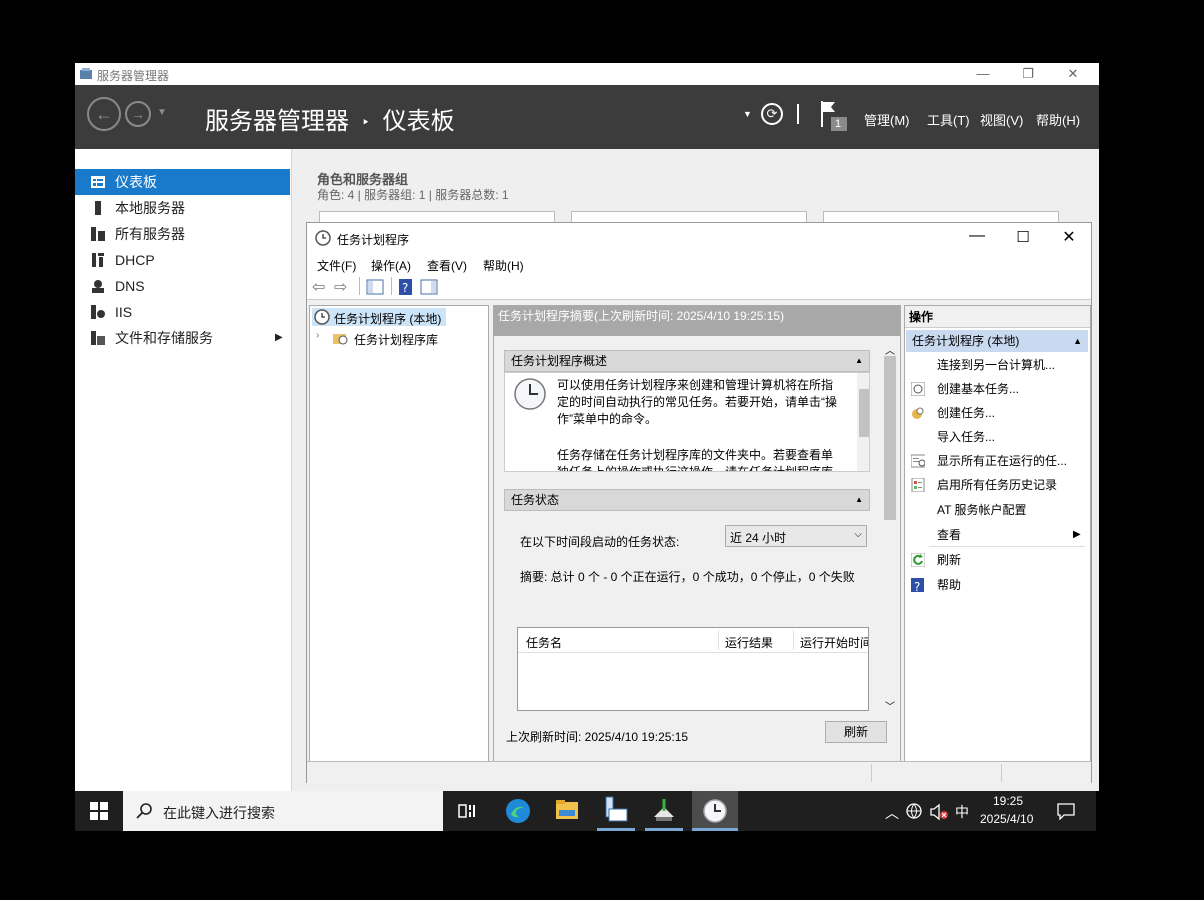 The width and height of the screenshot is (1204, 900). What do you see at coordinates (999, 535) in the screenshot?
I see `action-view: 查看 ▶` at bounding box center [999, 535].